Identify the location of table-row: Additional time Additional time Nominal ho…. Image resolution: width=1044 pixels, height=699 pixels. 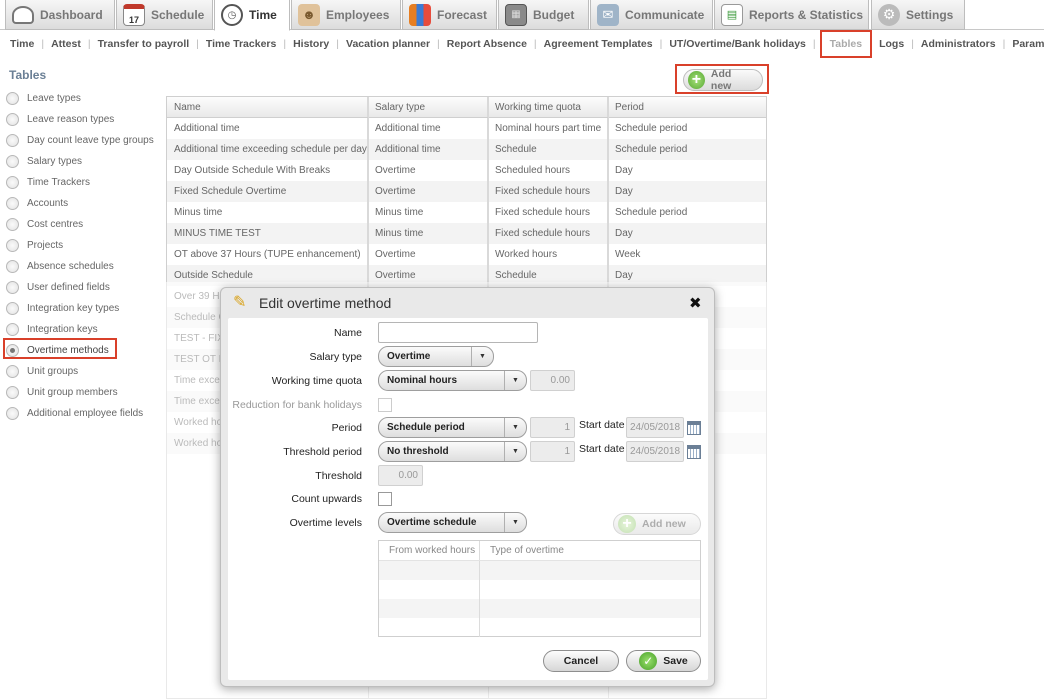
(466, 128).